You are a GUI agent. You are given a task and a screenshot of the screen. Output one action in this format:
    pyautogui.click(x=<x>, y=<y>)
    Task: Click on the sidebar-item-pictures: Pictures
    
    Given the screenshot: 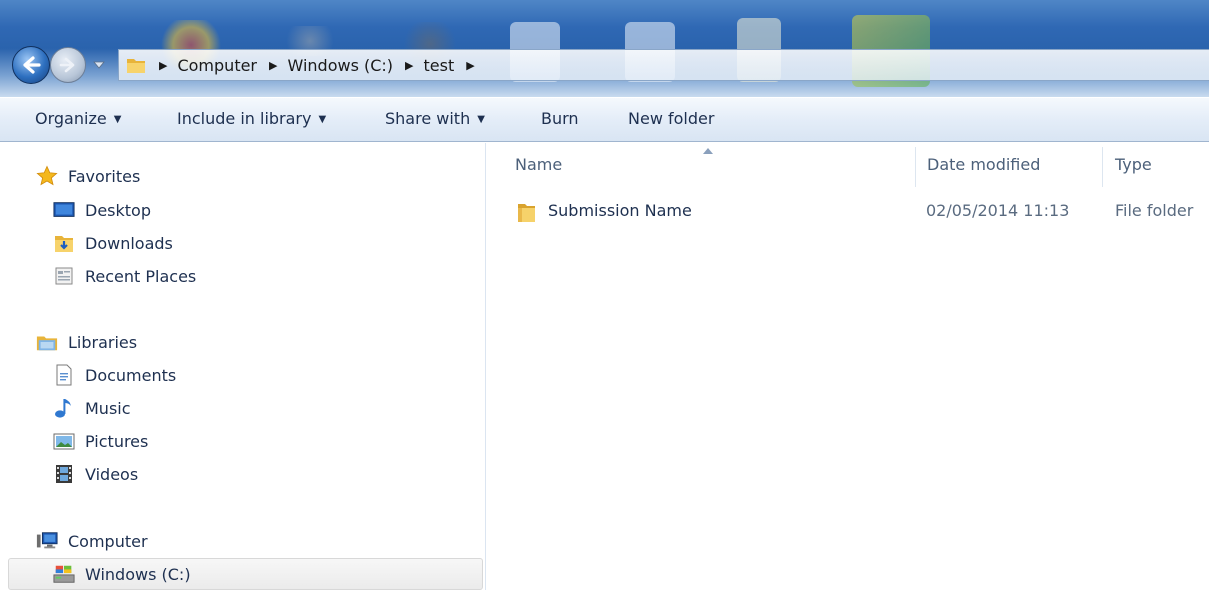 What is the action you would take?
    pyautogui.click(x=100, y=441)
    